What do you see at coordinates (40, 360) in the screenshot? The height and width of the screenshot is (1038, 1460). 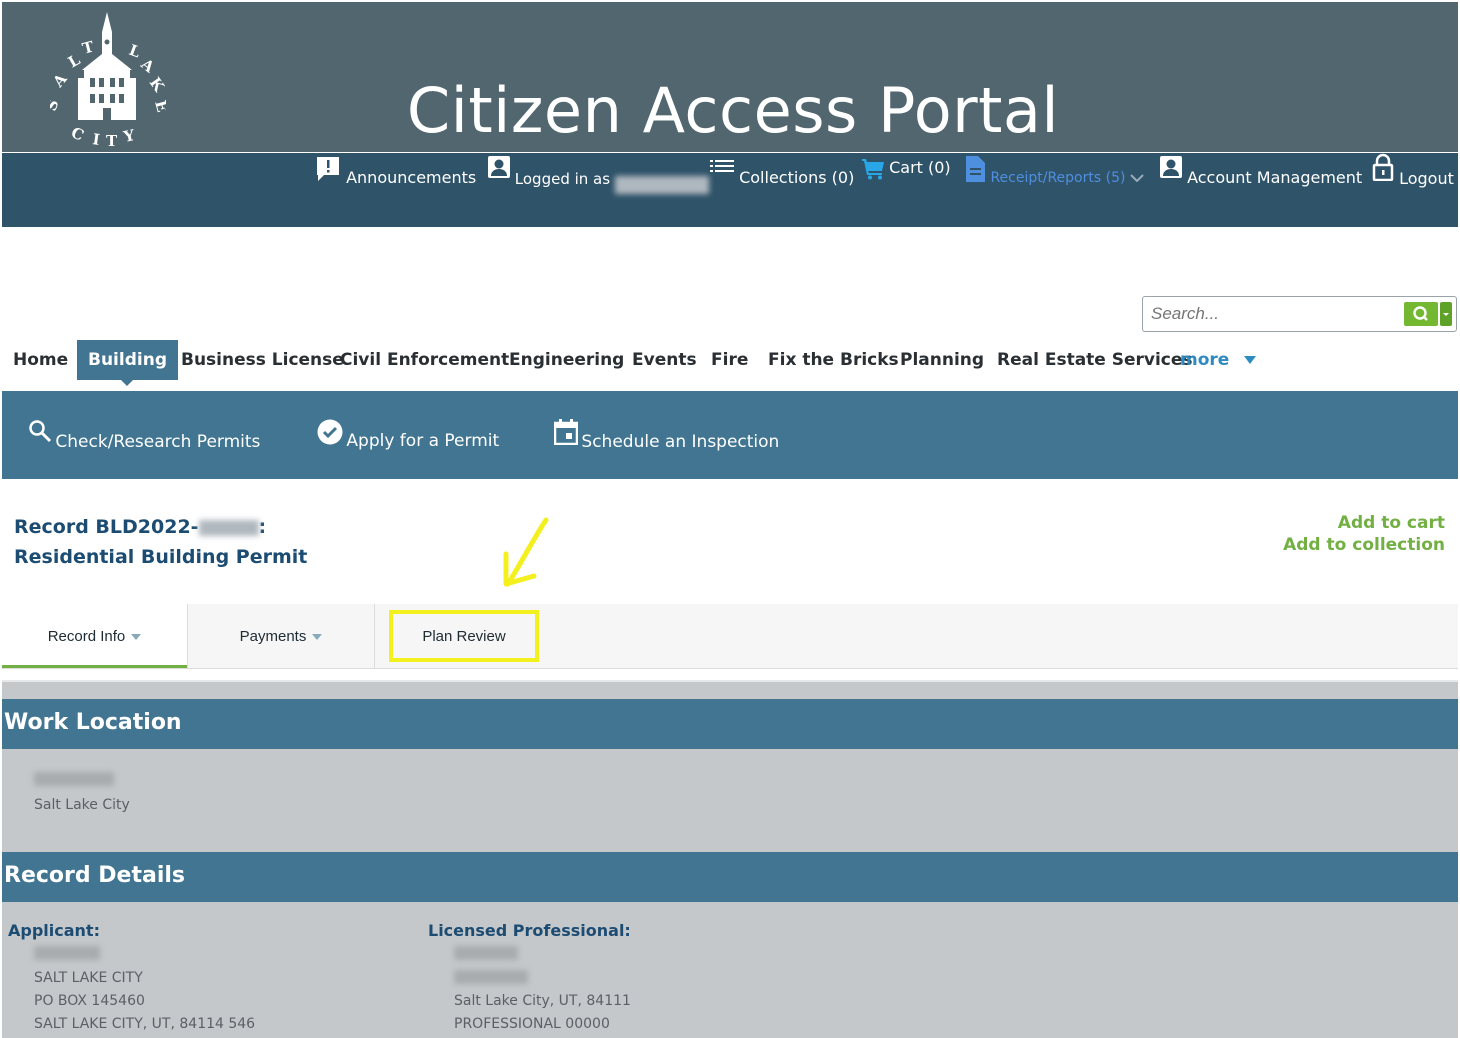 I see `nav-home: Home` at bounding box center [40, 360].